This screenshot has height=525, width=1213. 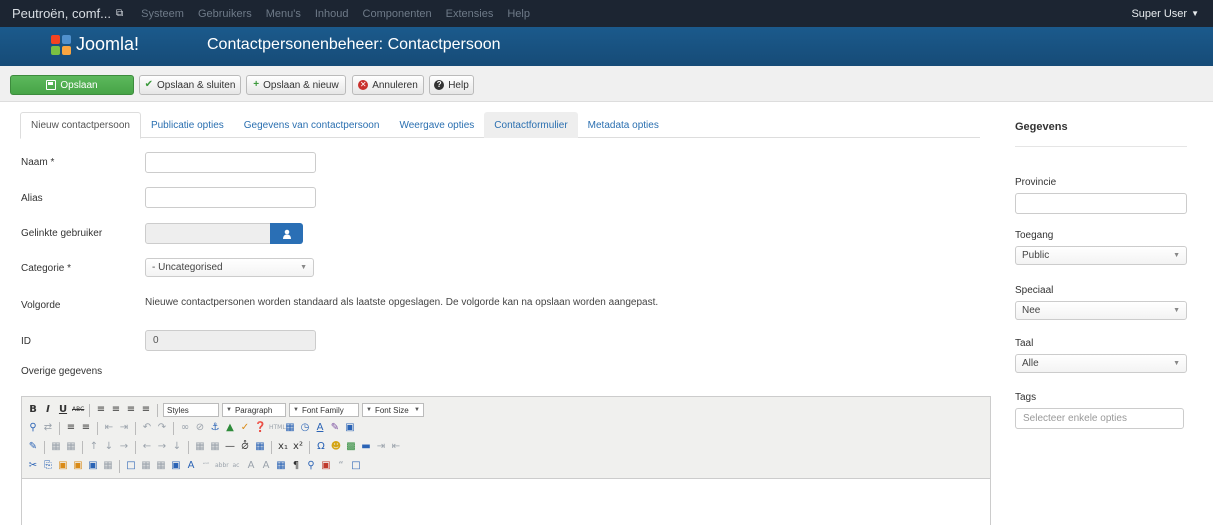 What do you see at coordinates (215, 428) in the screenshot?
I see `anchor-icon: ⚓` at bounding box center [215, 428].